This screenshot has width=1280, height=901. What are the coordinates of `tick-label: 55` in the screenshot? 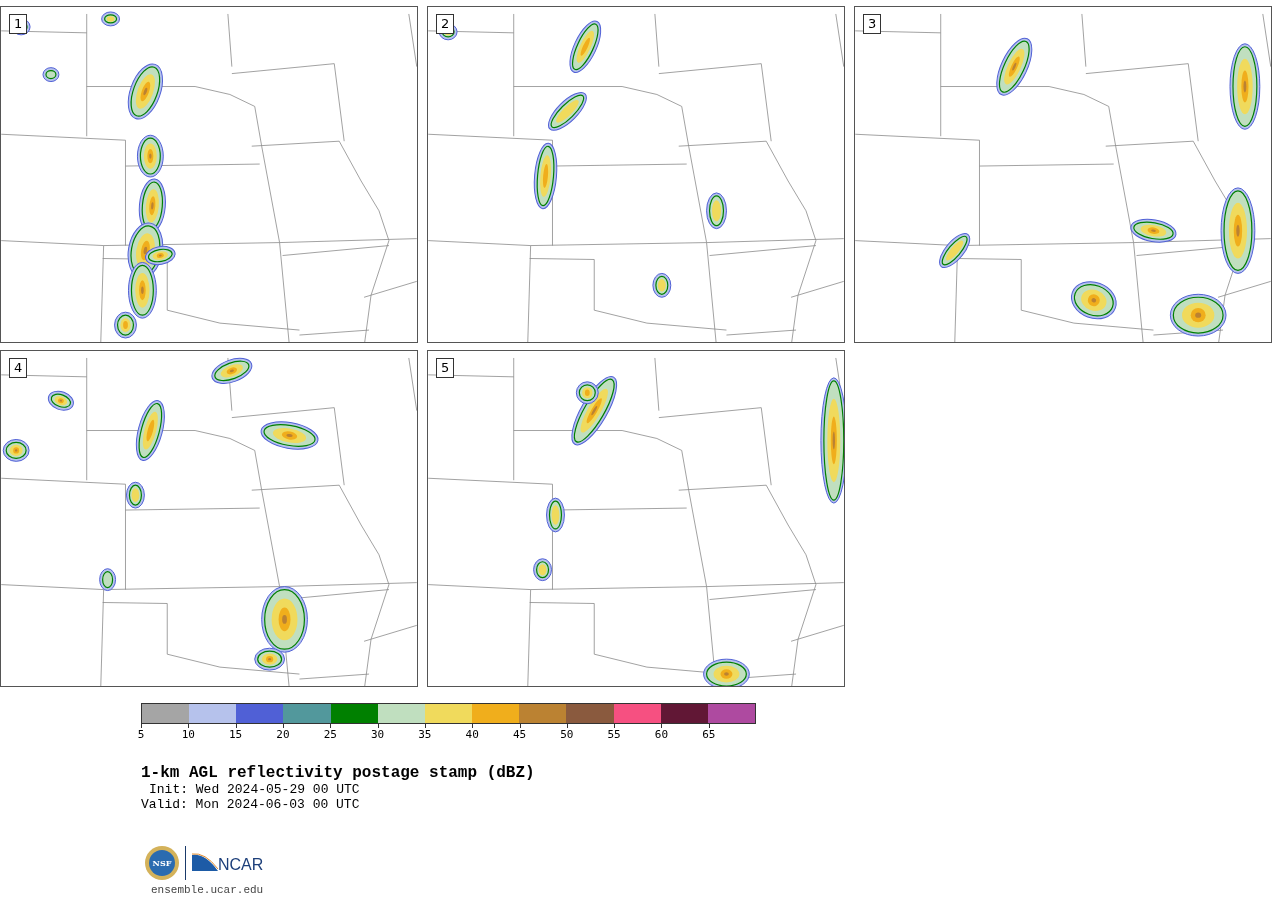 It's located at (614, 734).